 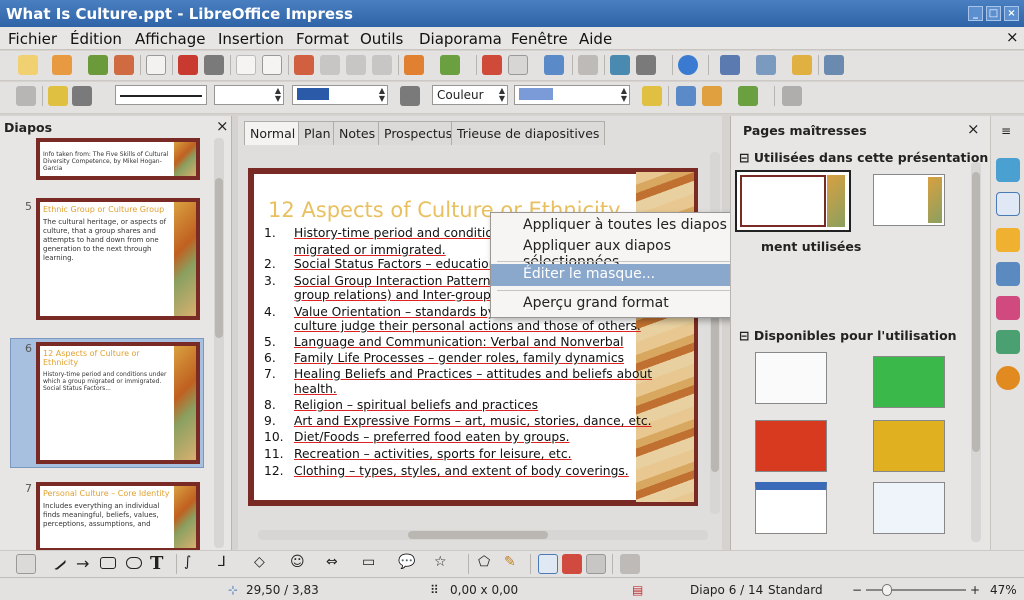 What do you see at coordinates (1008, 240) in the screenshot?
I see `styles-icon` at bounding box center [1008, 240].